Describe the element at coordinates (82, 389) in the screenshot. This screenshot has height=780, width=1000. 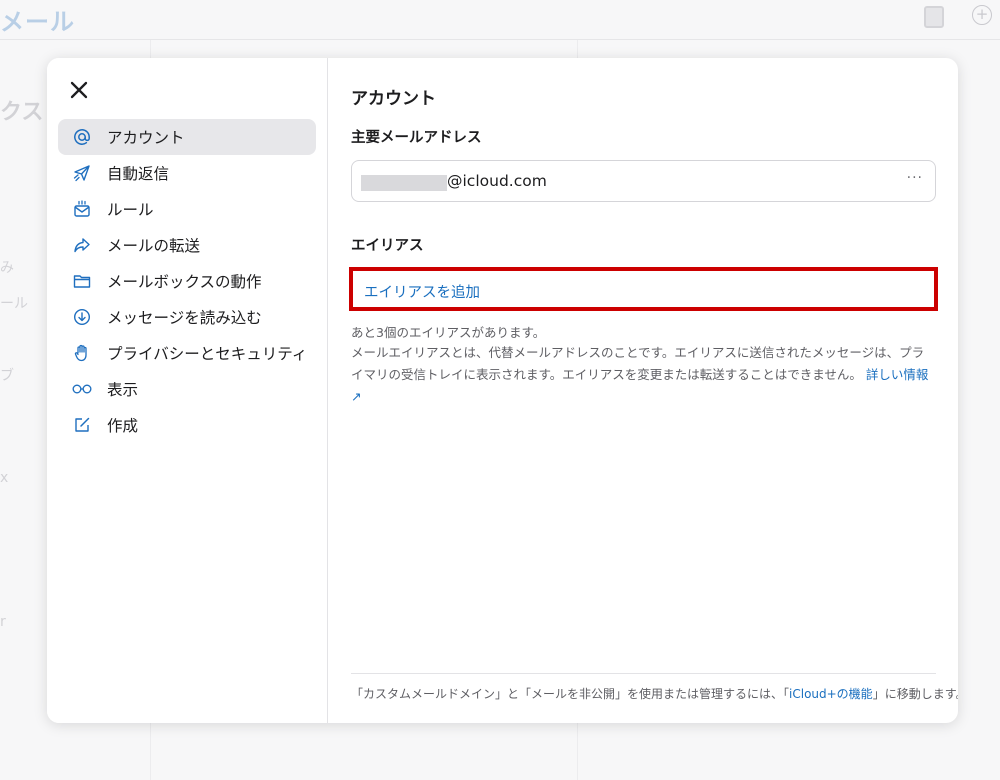
I see `glasses-icon` at that location.